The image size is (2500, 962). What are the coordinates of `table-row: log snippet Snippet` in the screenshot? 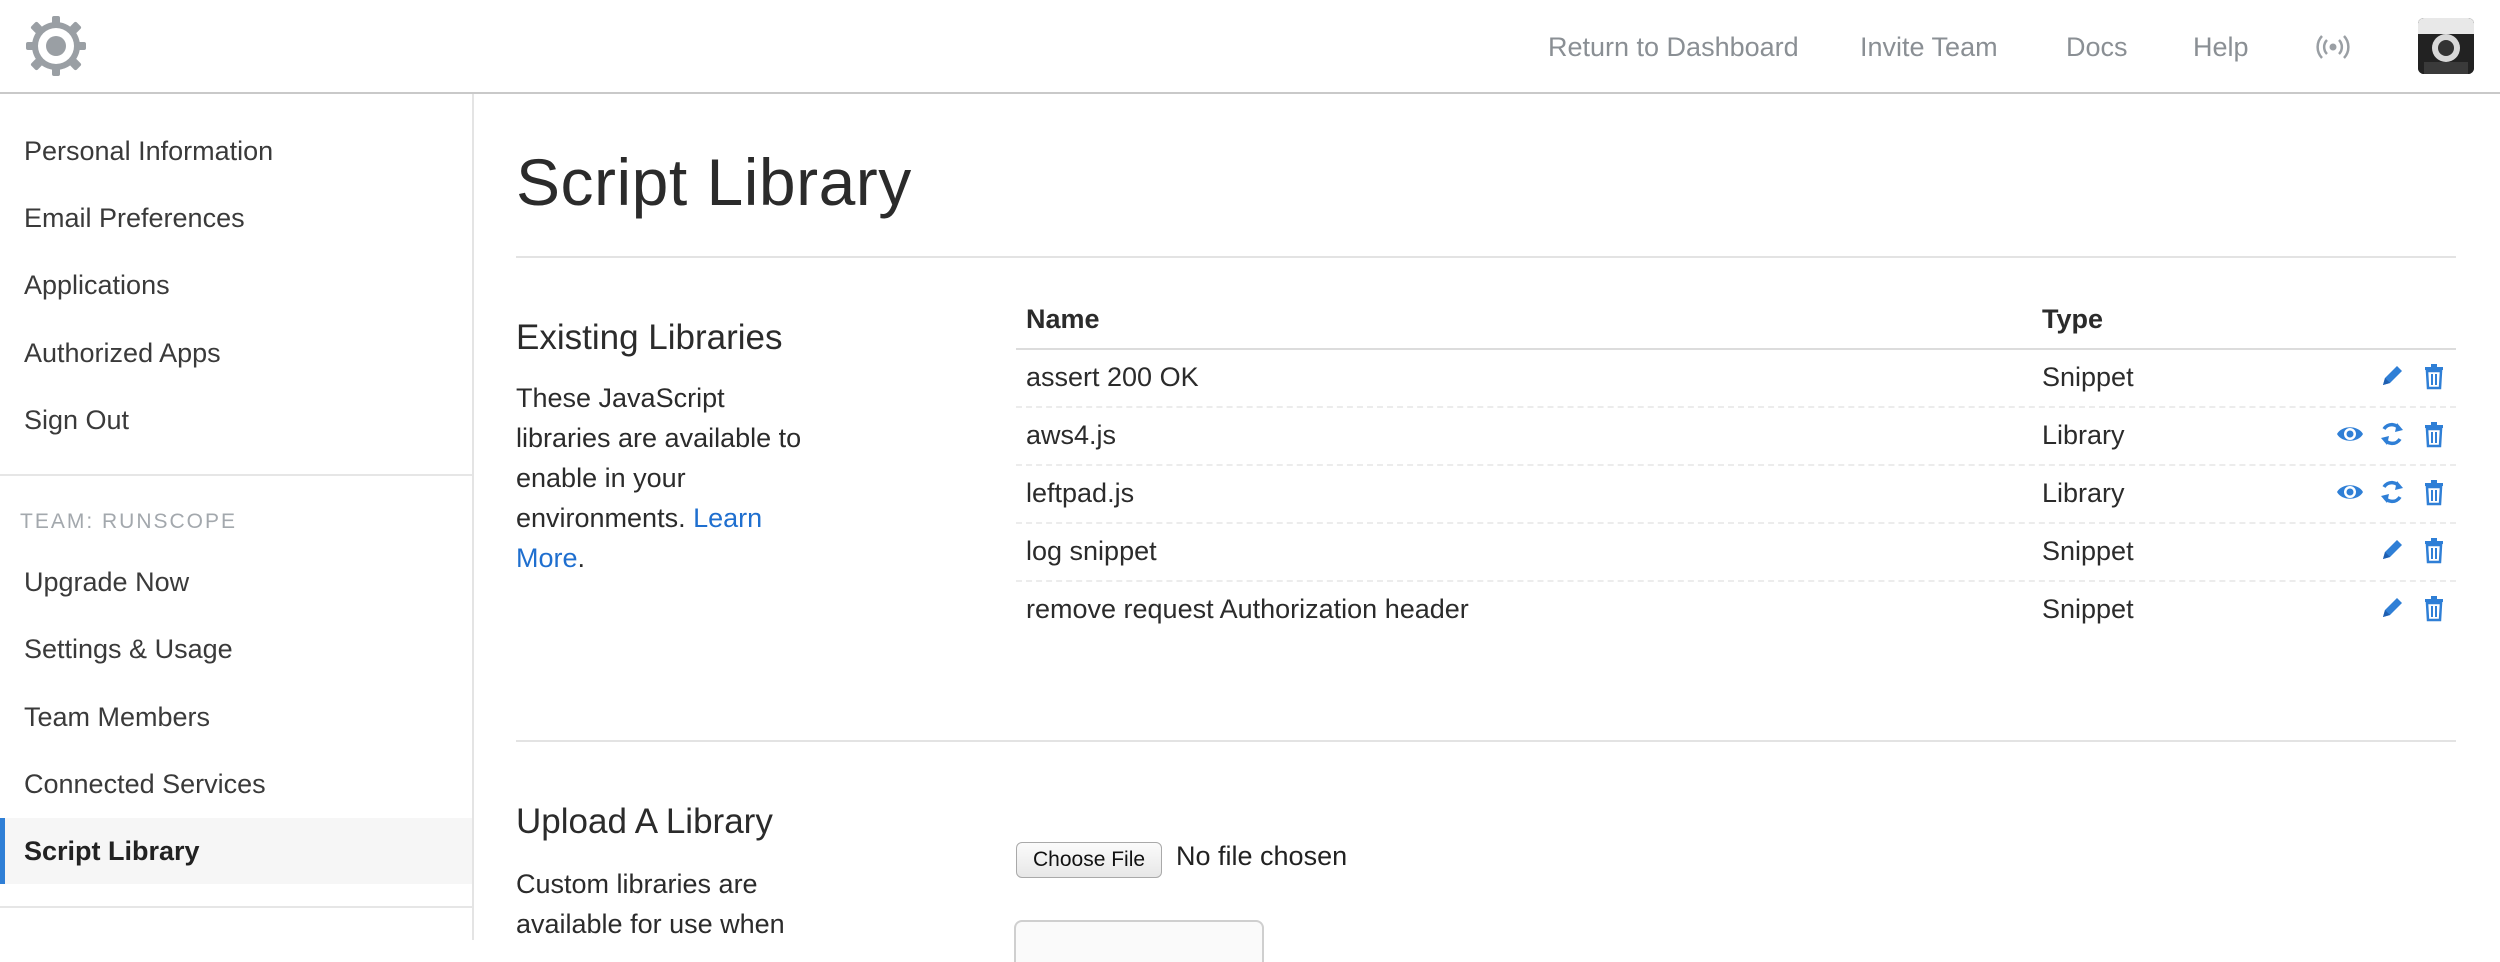 It's located at (1736, 553).